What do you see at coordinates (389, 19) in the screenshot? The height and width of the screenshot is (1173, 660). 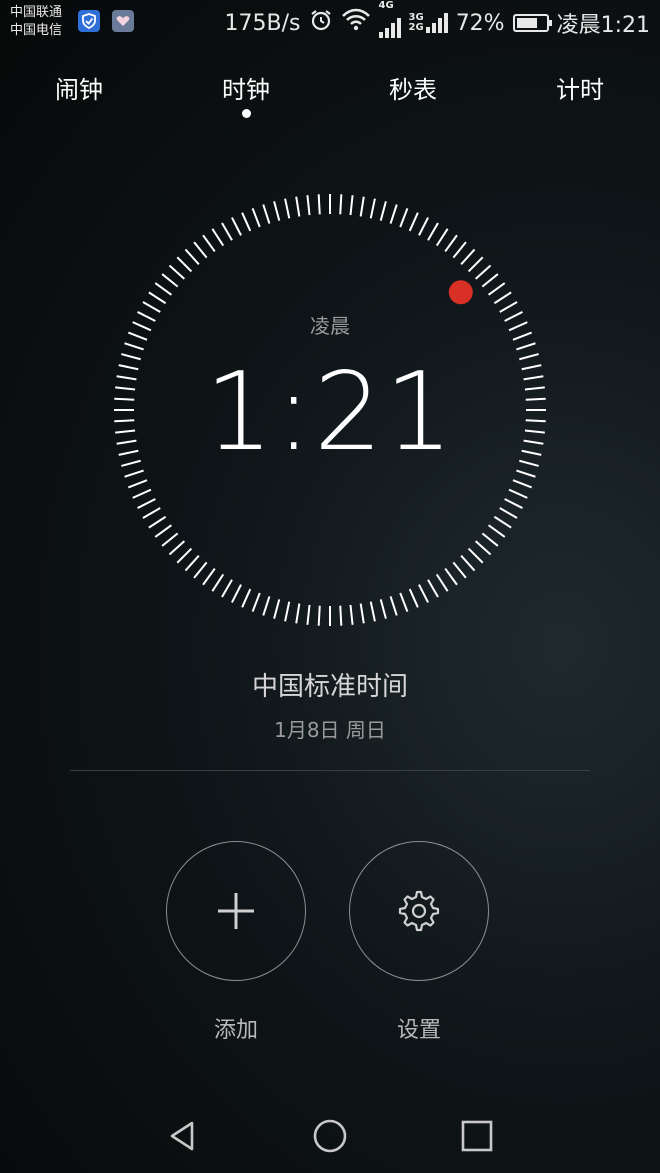 I see `signal-4g-icon: 4G` at bounding box center [389, 19].